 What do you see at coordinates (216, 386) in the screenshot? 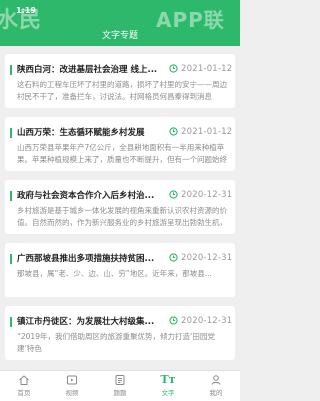
I see `tab-profile: 我的` at bounding box center [216, 386].